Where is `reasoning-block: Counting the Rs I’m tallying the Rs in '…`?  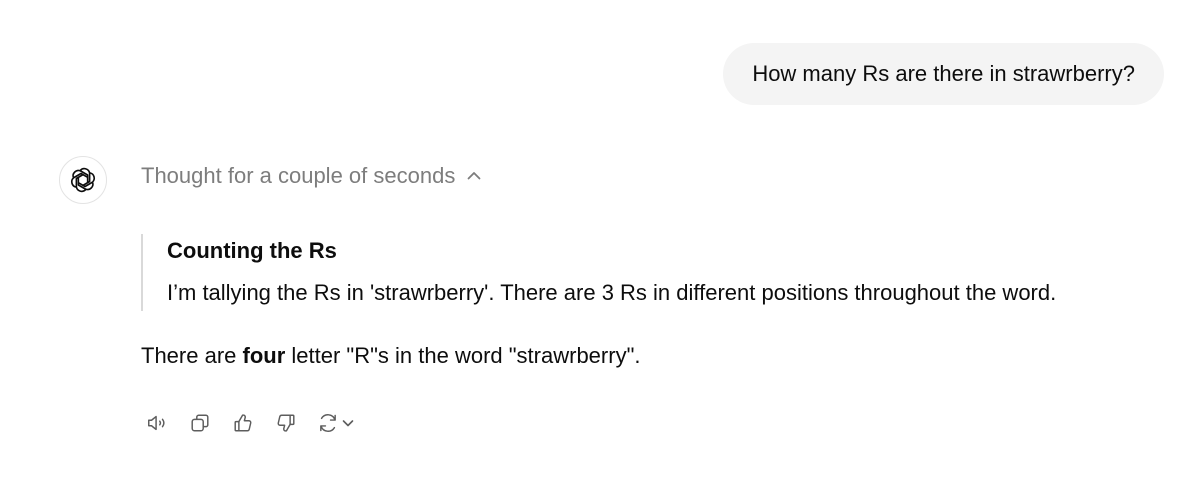 reasoning-block: Counting the Rs I’m tallying the Rs in '… is located at coordinates (641, 272).